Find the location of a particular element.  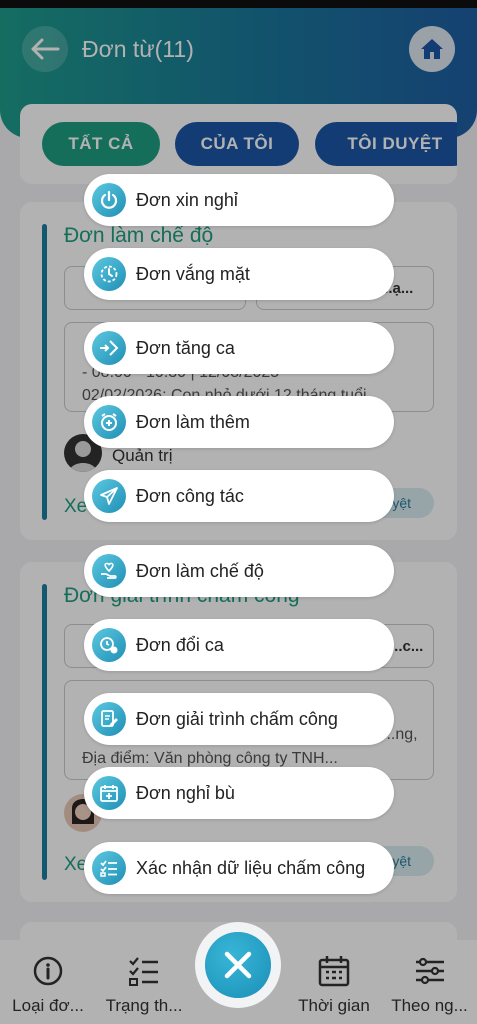

menu-item-extra-work: Đơn làm thêm is located at coordinates (239, 422).